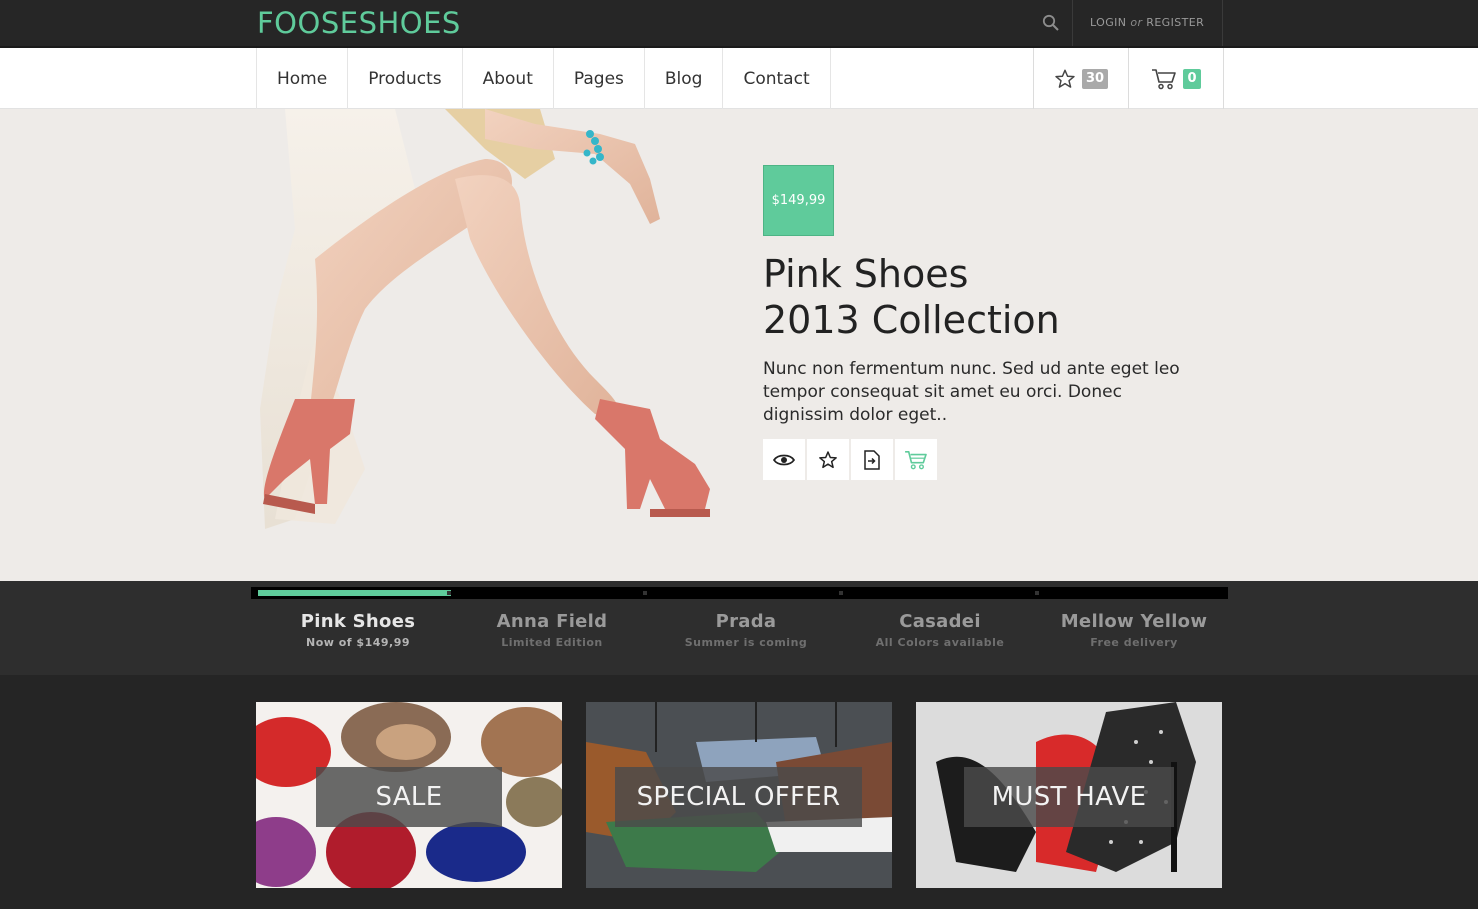 The image size is (1478, 909). What do you see at coordinates (911, 320) in the screenshot?
I see `hero-title-line2: 2013 Collection` at bounding box center [911, 320].